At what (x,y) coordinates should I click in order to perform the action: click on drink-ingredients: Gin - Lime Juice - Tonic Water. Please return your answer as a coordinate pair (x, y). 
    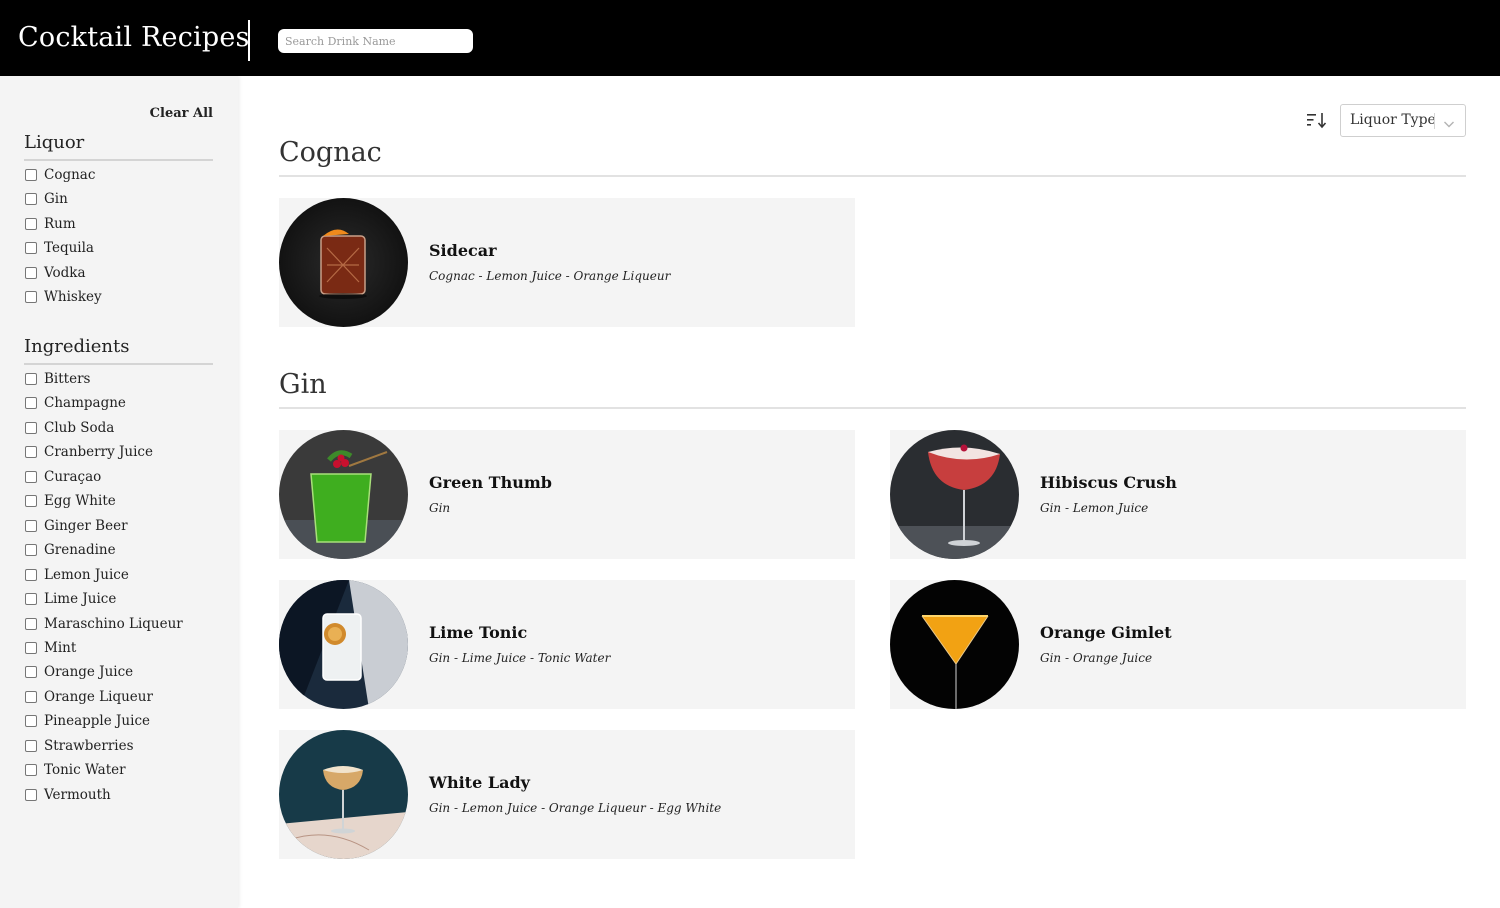
    Looking at the image, I should click on (520, 658).